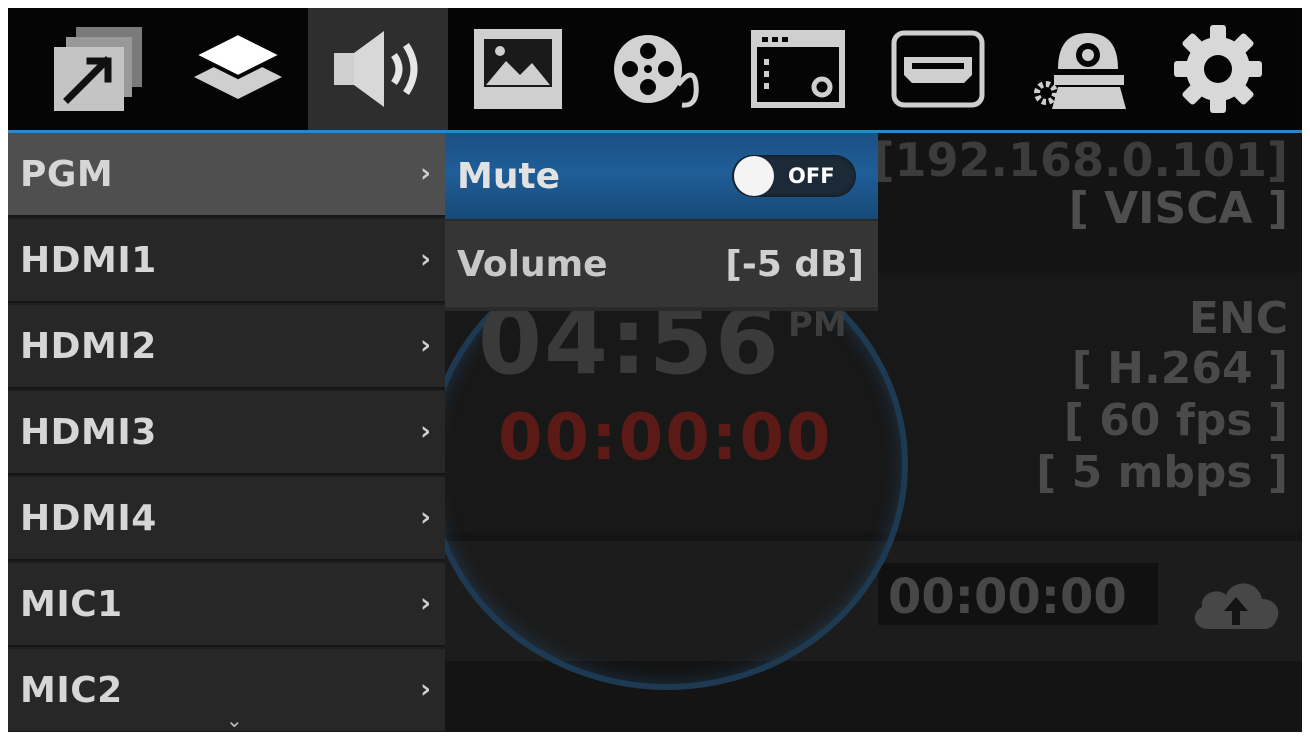  Describe the element at coordinates (88, 518) in the screenshot. I see `menu-item-label: HDMI4` at that location.